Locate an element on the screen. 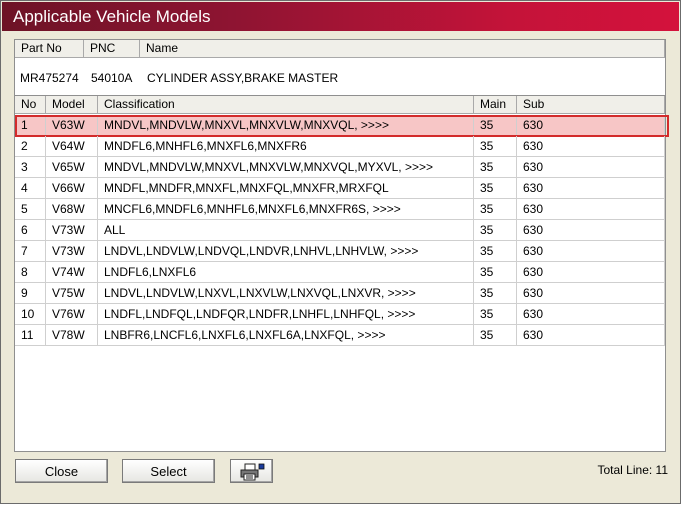 This screenshot has height=506, width=683. cell-model: V78W is located at coordinates (72, 335).